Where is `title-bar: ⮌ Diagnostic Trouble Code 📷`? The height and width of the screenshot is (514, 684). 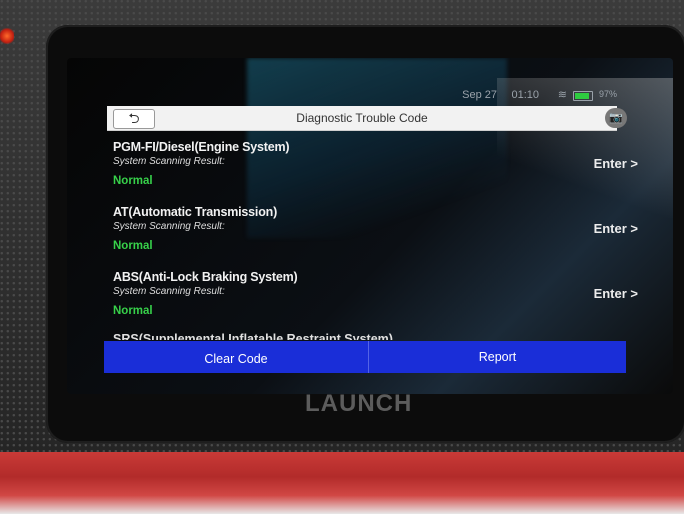
title-bar: ⮌ Diagnostic Trouble Code 📷 is located at coordinates (367, 118).